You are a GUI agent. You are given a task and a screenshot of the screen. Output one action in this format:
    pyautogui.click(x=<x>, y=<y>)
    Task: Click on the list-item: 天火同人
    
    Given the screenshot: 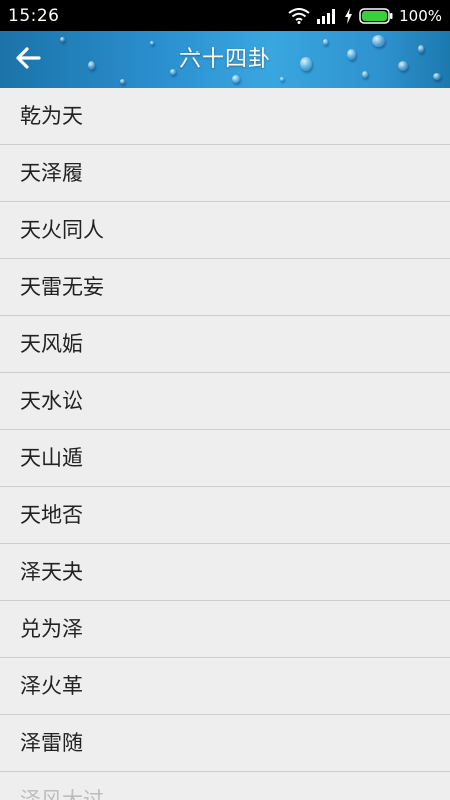 What is the action you would take?
    pyautogui.click(x=225, y=230)
    